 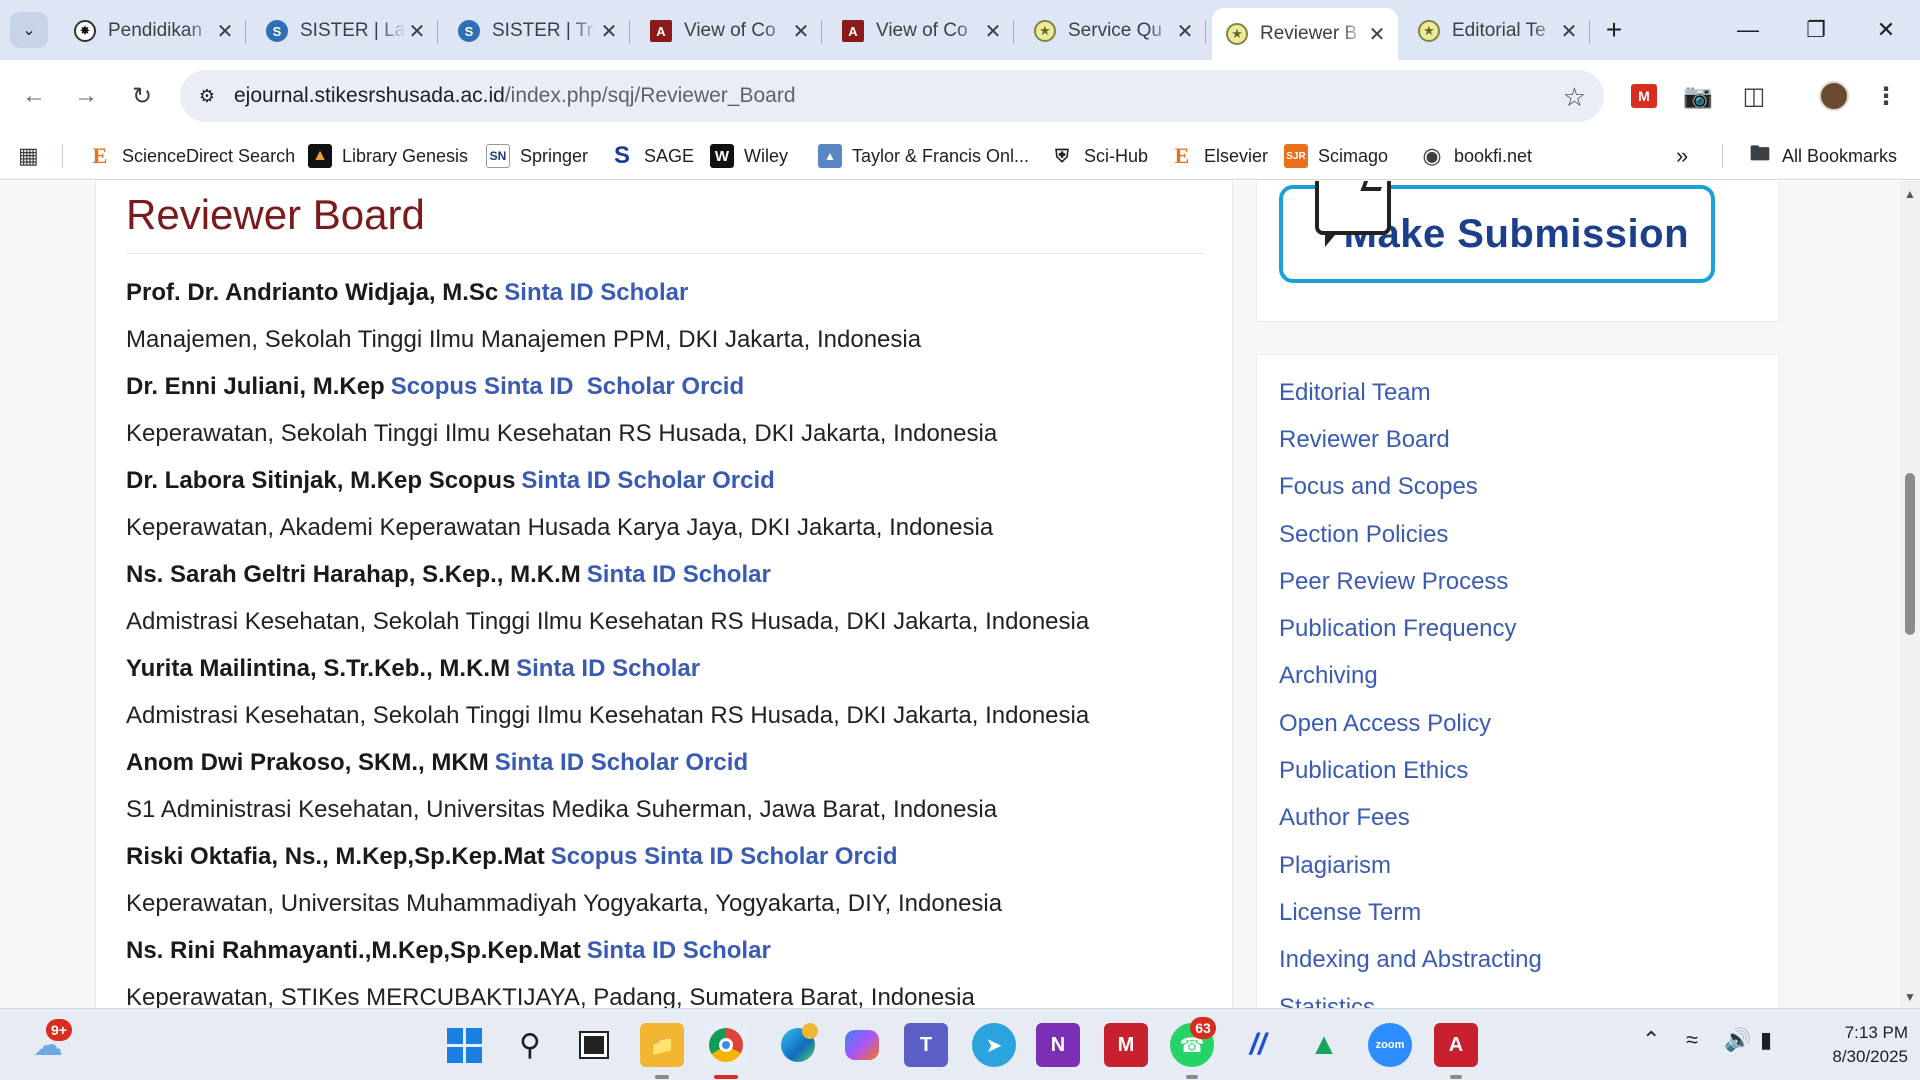 What do you see at coordinates (1910, 194) in the screenshot?
I see `scroll-up-icon: ▲` at bounding box center [1910, 194].